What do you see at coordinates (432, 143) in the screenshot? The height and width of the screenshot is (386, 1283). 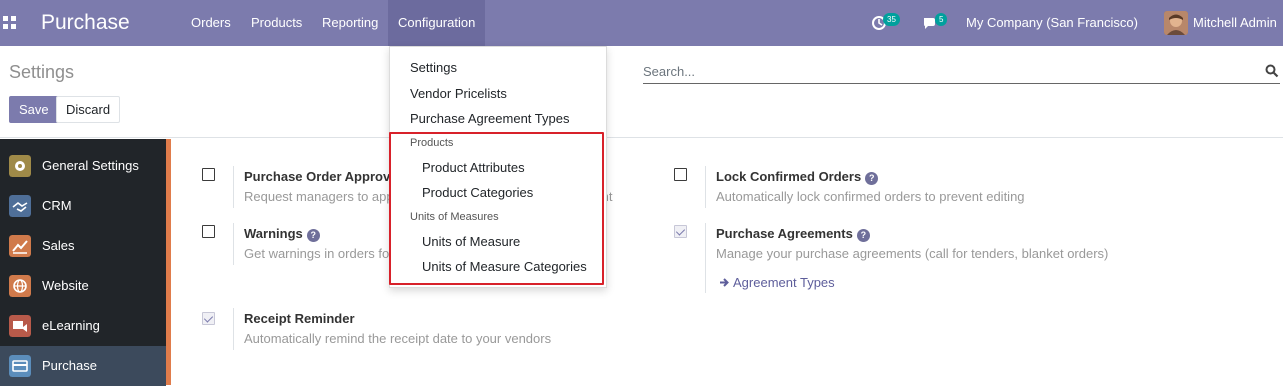 I see `dropdown-header-products: Products` at bounding box center [432, 143].